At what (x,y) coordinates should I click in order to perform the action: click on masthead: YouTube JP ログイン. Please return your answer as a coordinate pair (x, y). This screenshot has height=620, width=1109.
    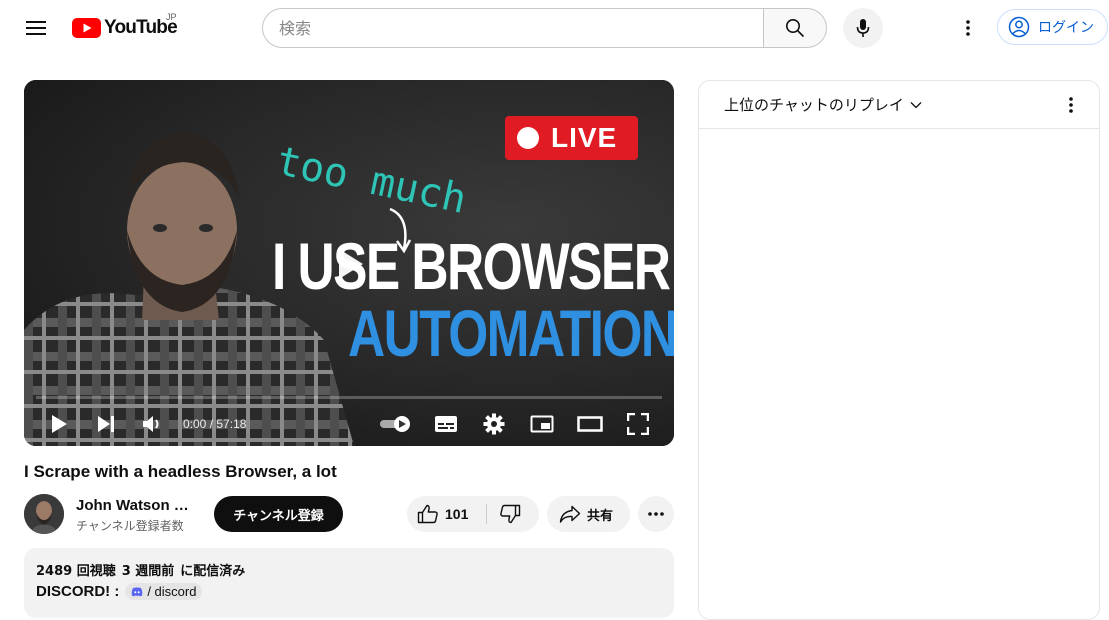
    Looking at the image, I should click on (554, 28).